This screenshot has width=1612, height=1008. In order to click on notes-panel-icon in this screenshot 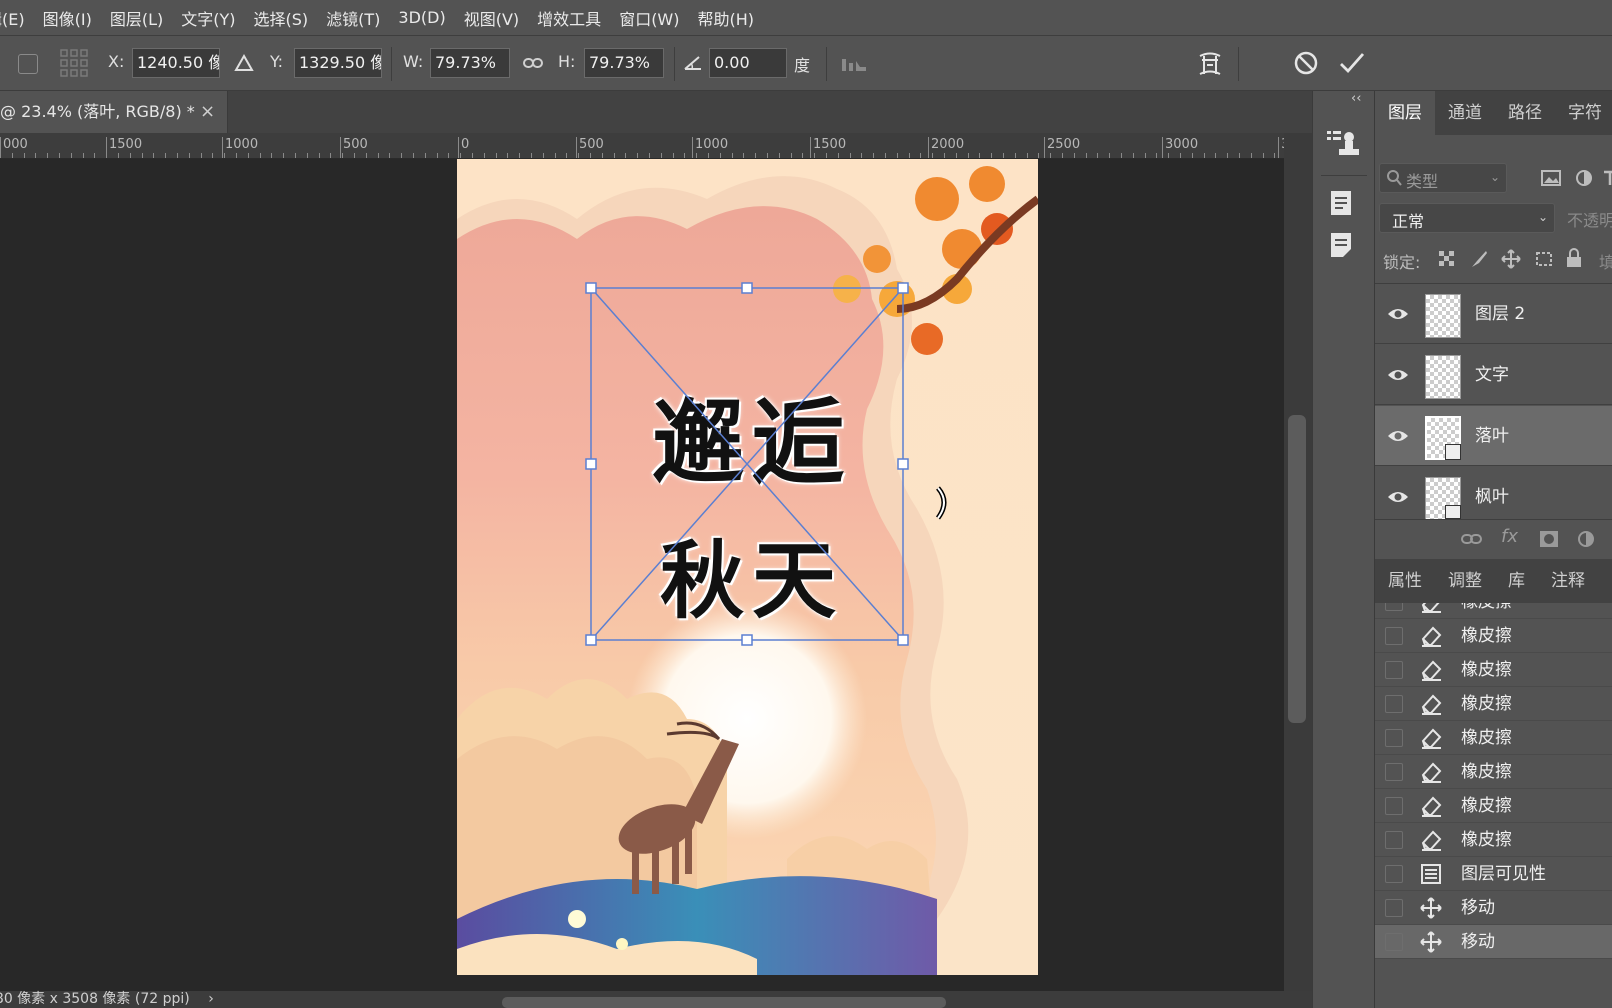, I will do `click(1341, 247)`.